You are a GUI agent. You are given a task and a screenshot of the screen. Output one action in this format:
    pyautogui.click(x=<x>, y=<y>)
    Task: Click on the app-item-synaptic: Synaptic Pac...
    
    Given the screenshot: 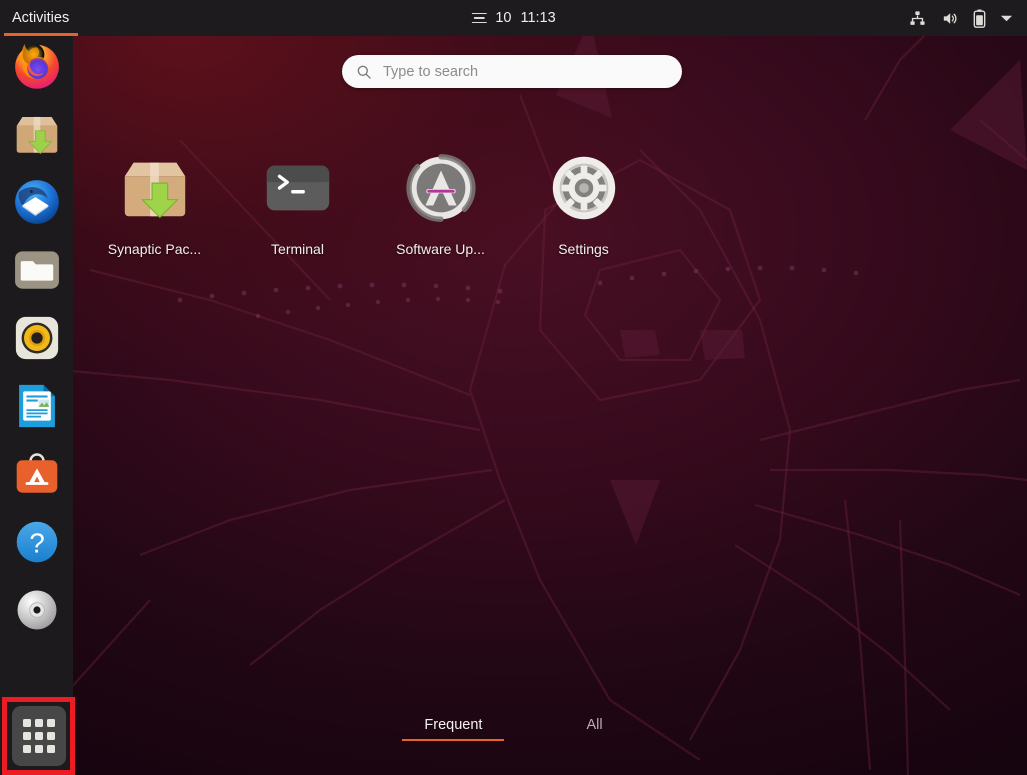 What is the action you would take?
    pyautogui.click(x=154, y=202)
    